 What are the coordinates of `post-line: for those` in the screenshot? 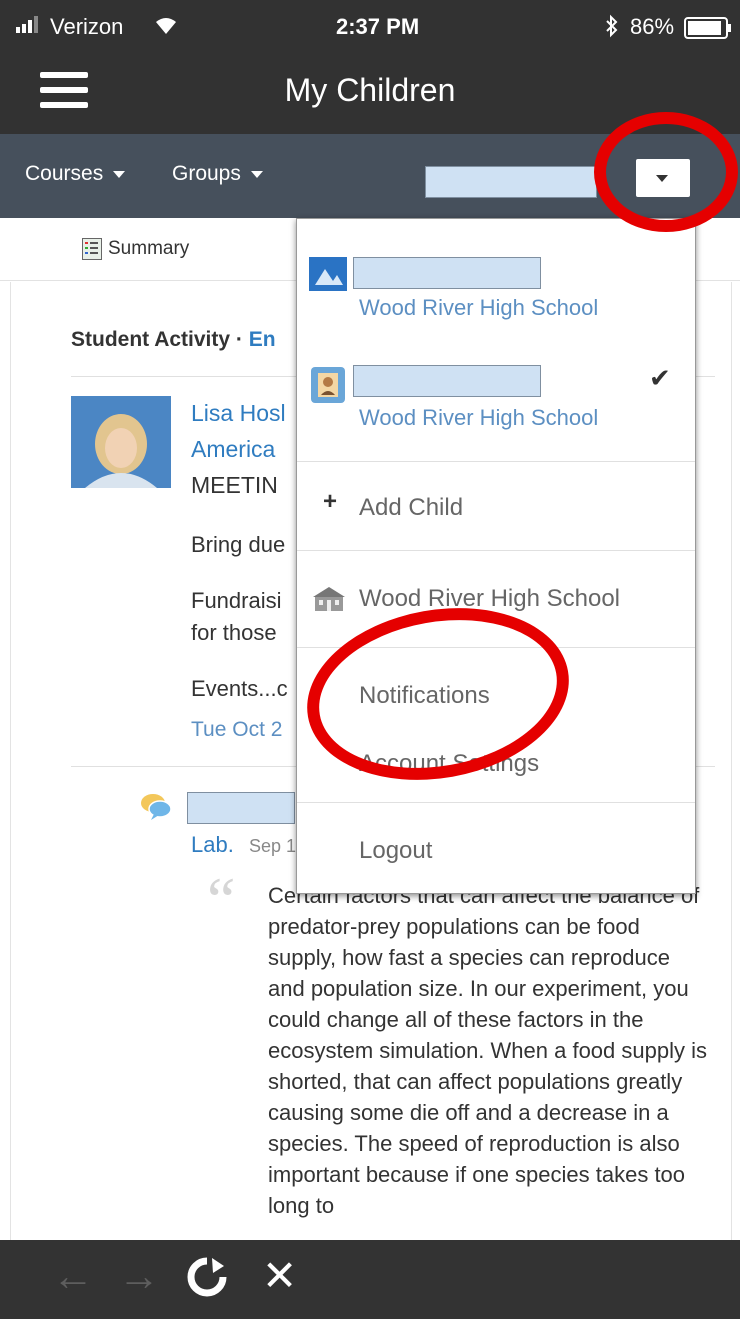 It's located at (234, 632).